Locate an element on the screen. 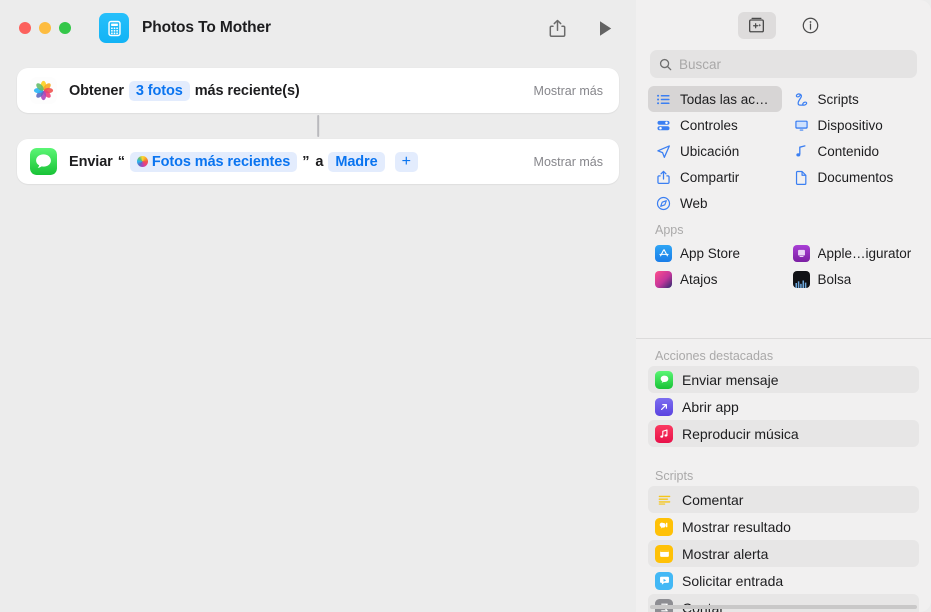 The width and height of the screenshot is (931, 612). photo-count-token: 3 fotos is located at coordinates (159, 90).